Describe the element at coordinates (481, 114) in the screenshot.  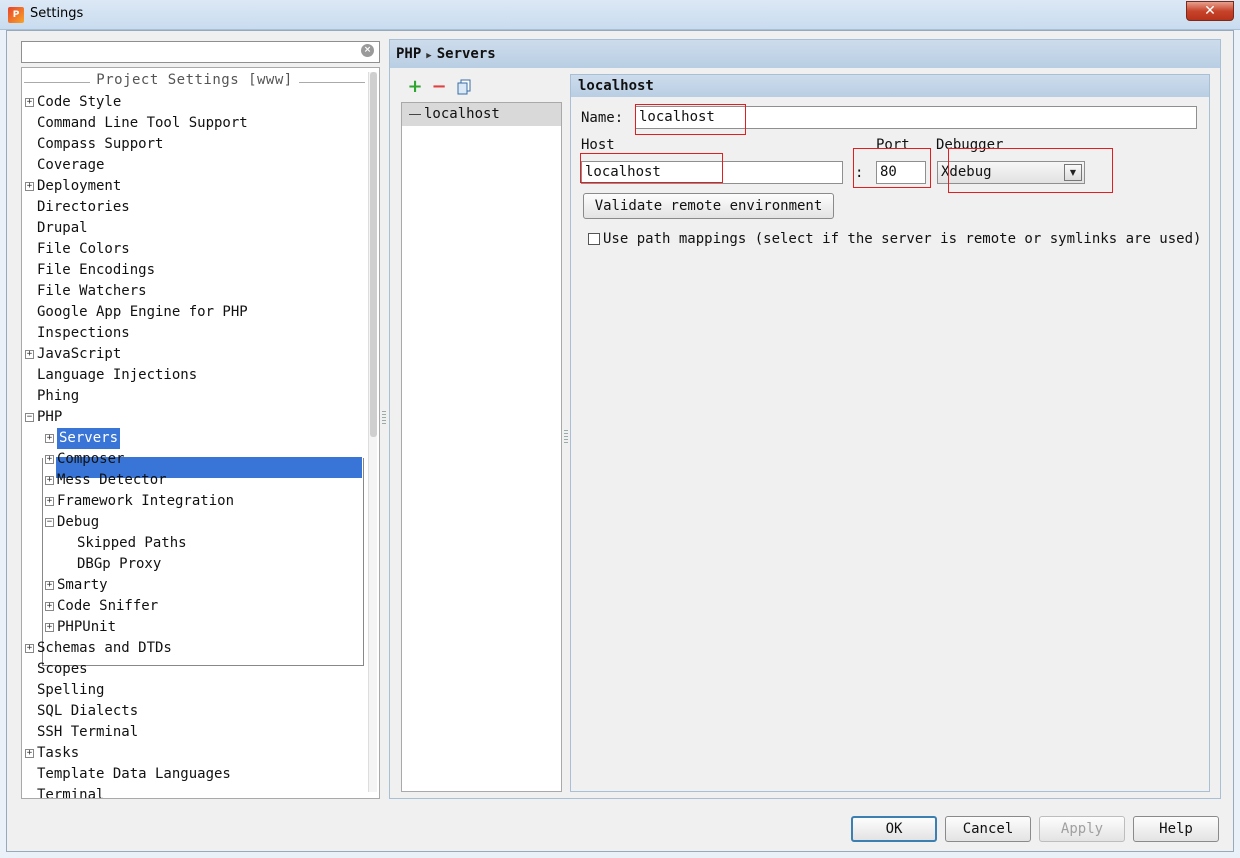
I see `server-list-item: localhost` at that location.